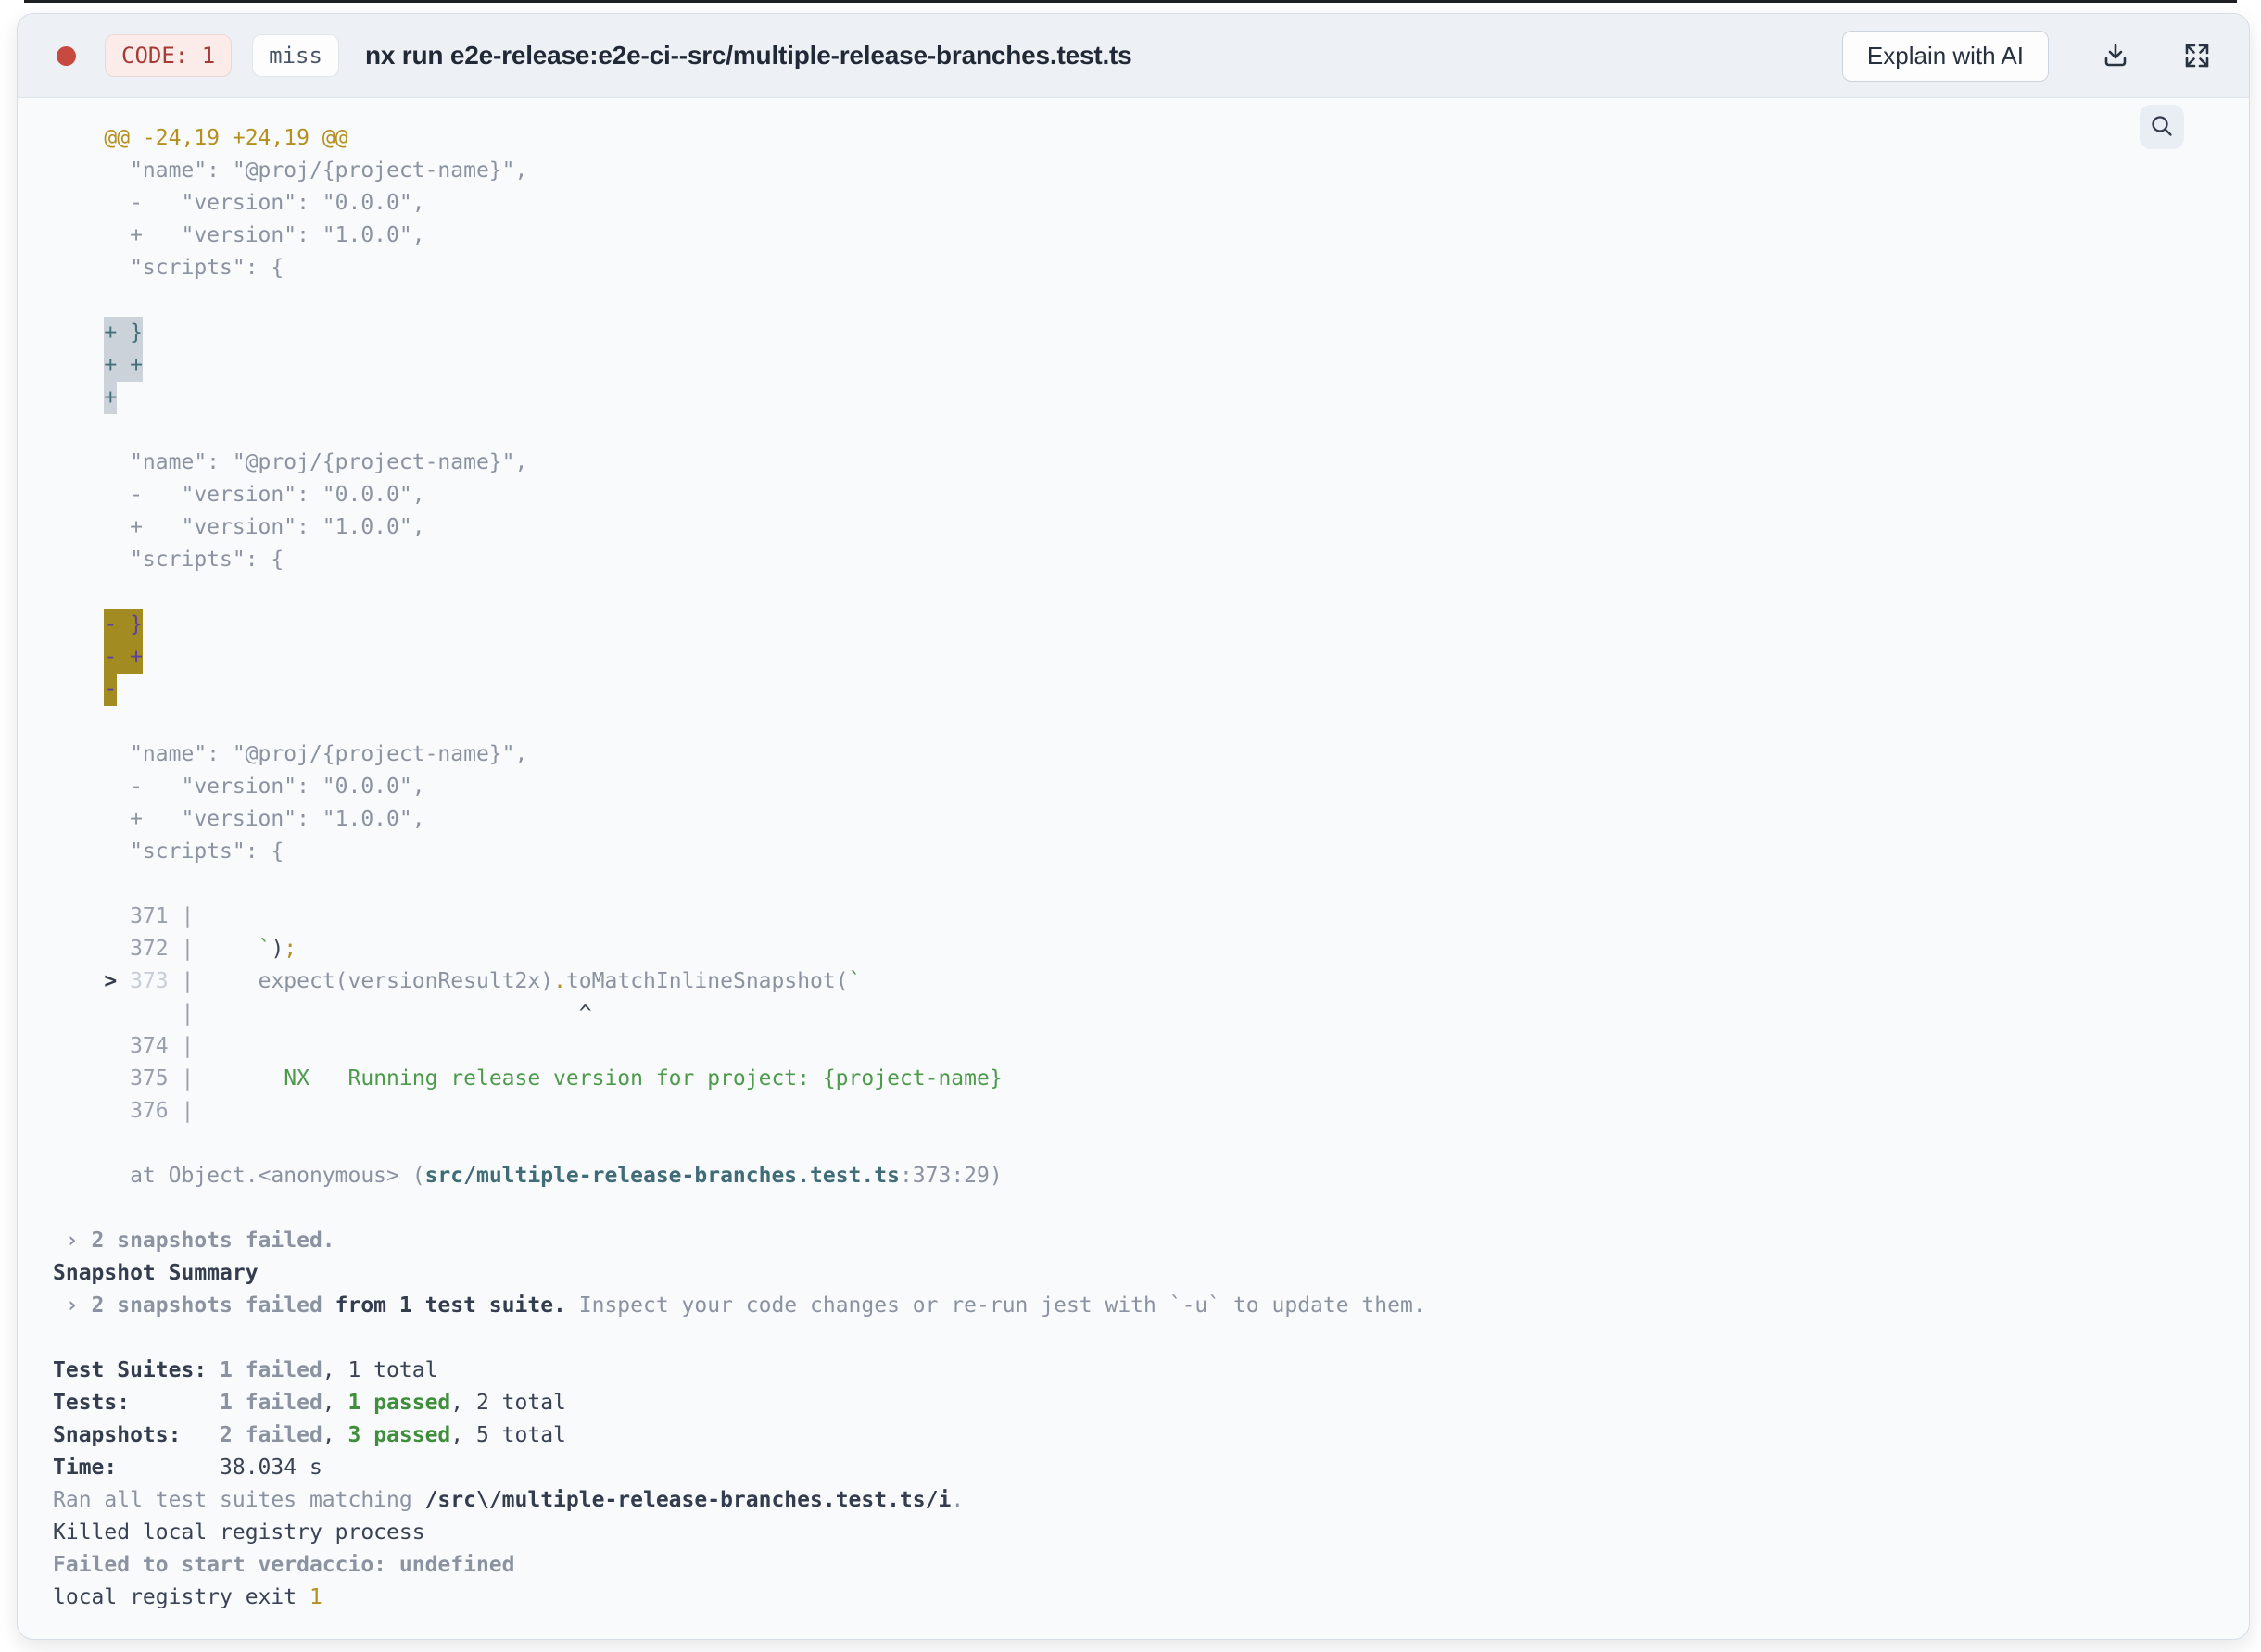 The height and width of the screenshot is (1652, 2261). What do you see at coordinates (1945, 56) in the screenshot?
I see `explain-with-ai-button: Explain with AI` at bounding box center [1945, 56].